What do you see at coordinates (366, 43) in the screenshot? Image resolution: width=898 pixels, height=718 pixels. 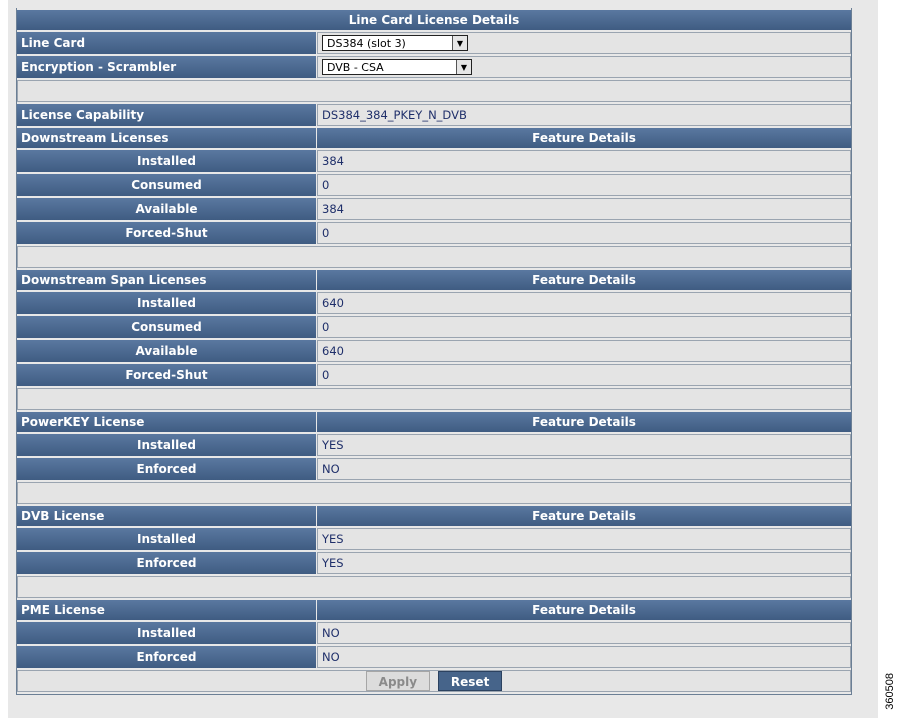 I see `line-card-select-value: DS384 (slot 3)` at bounding box center [366, 43].